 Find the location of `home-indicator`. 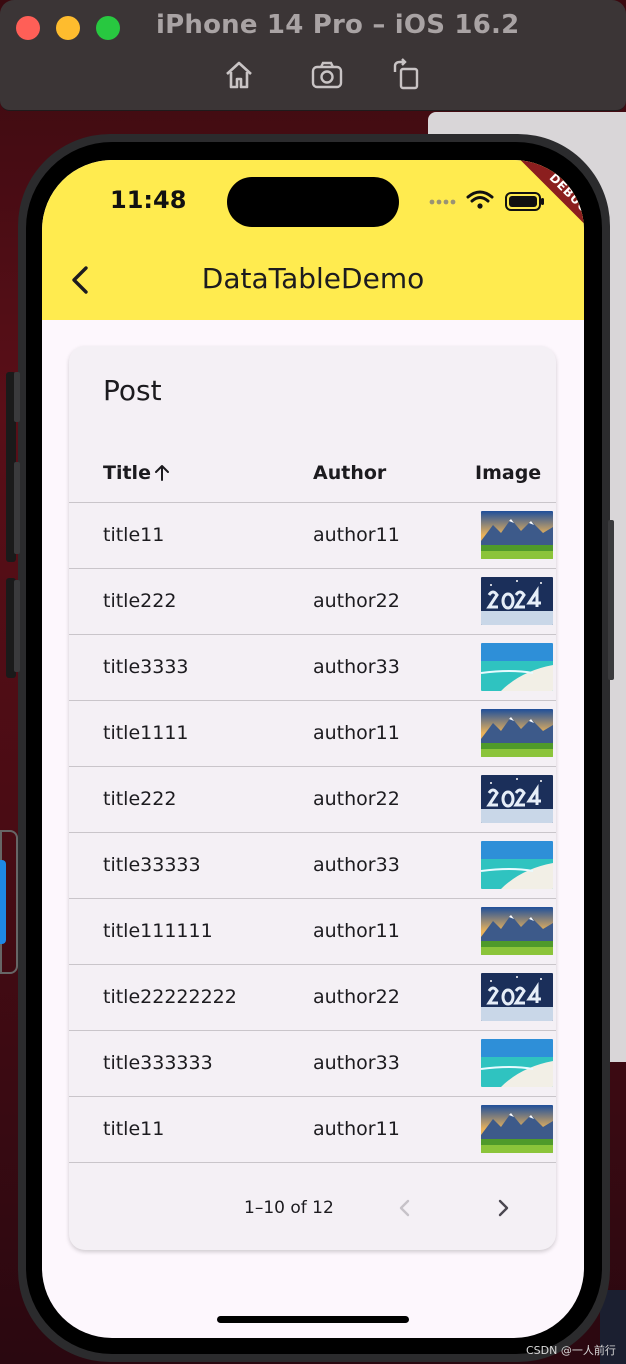

home-indicator is located at coordinates (313, 1319).